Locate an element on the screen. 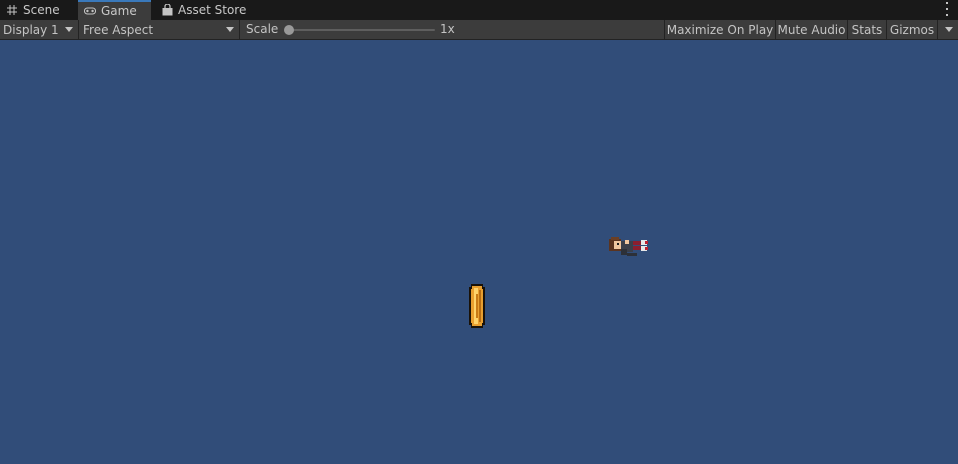  stats-toggle: Stats is located at coordinates (867, 29).